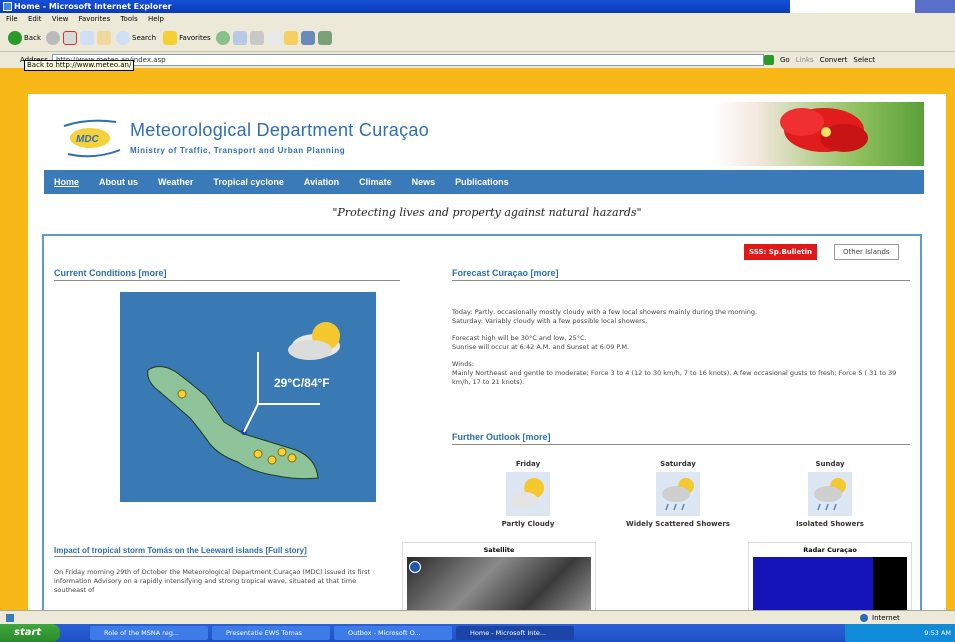 The image size is (955, 642). I want to click on go-button: Go, so click(785, 60).